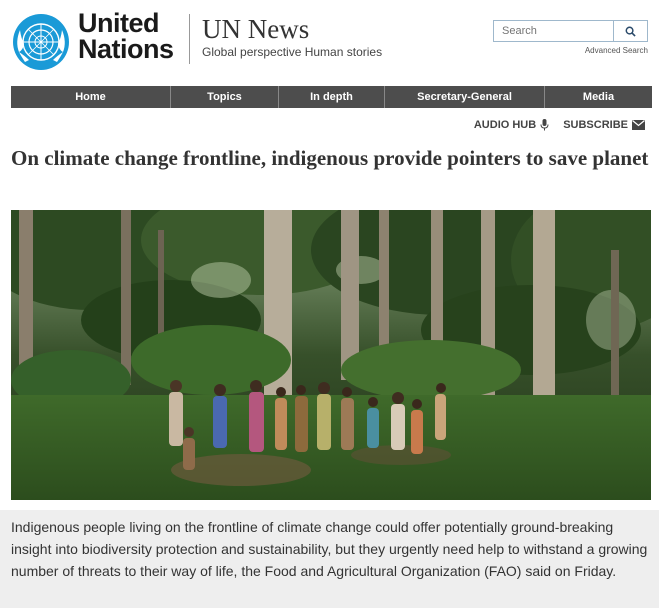 This screenshot has width=659, height=608. What do you see at coordinates (604, 50) in the screenshot?
I see `advanced-search-link: Advanced Search` at bounding box center [604, 50].